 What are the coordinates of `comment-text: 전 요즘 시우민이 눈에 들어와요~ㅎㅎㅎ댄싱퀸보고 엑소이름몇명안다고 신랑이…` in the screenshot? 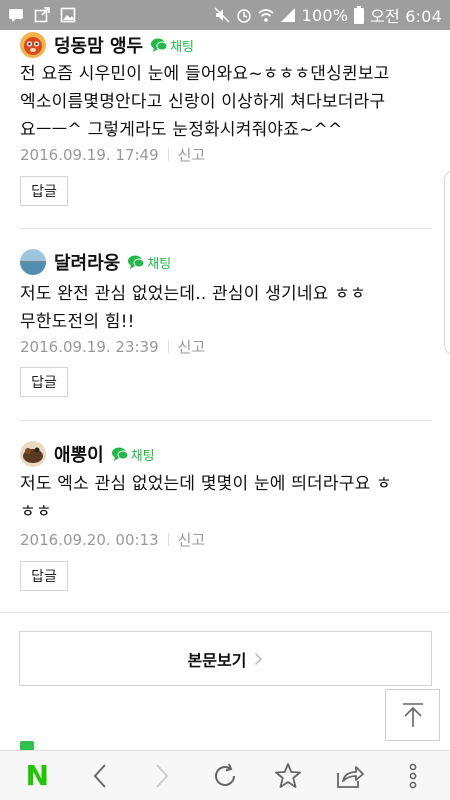 It's located at (226, 102).